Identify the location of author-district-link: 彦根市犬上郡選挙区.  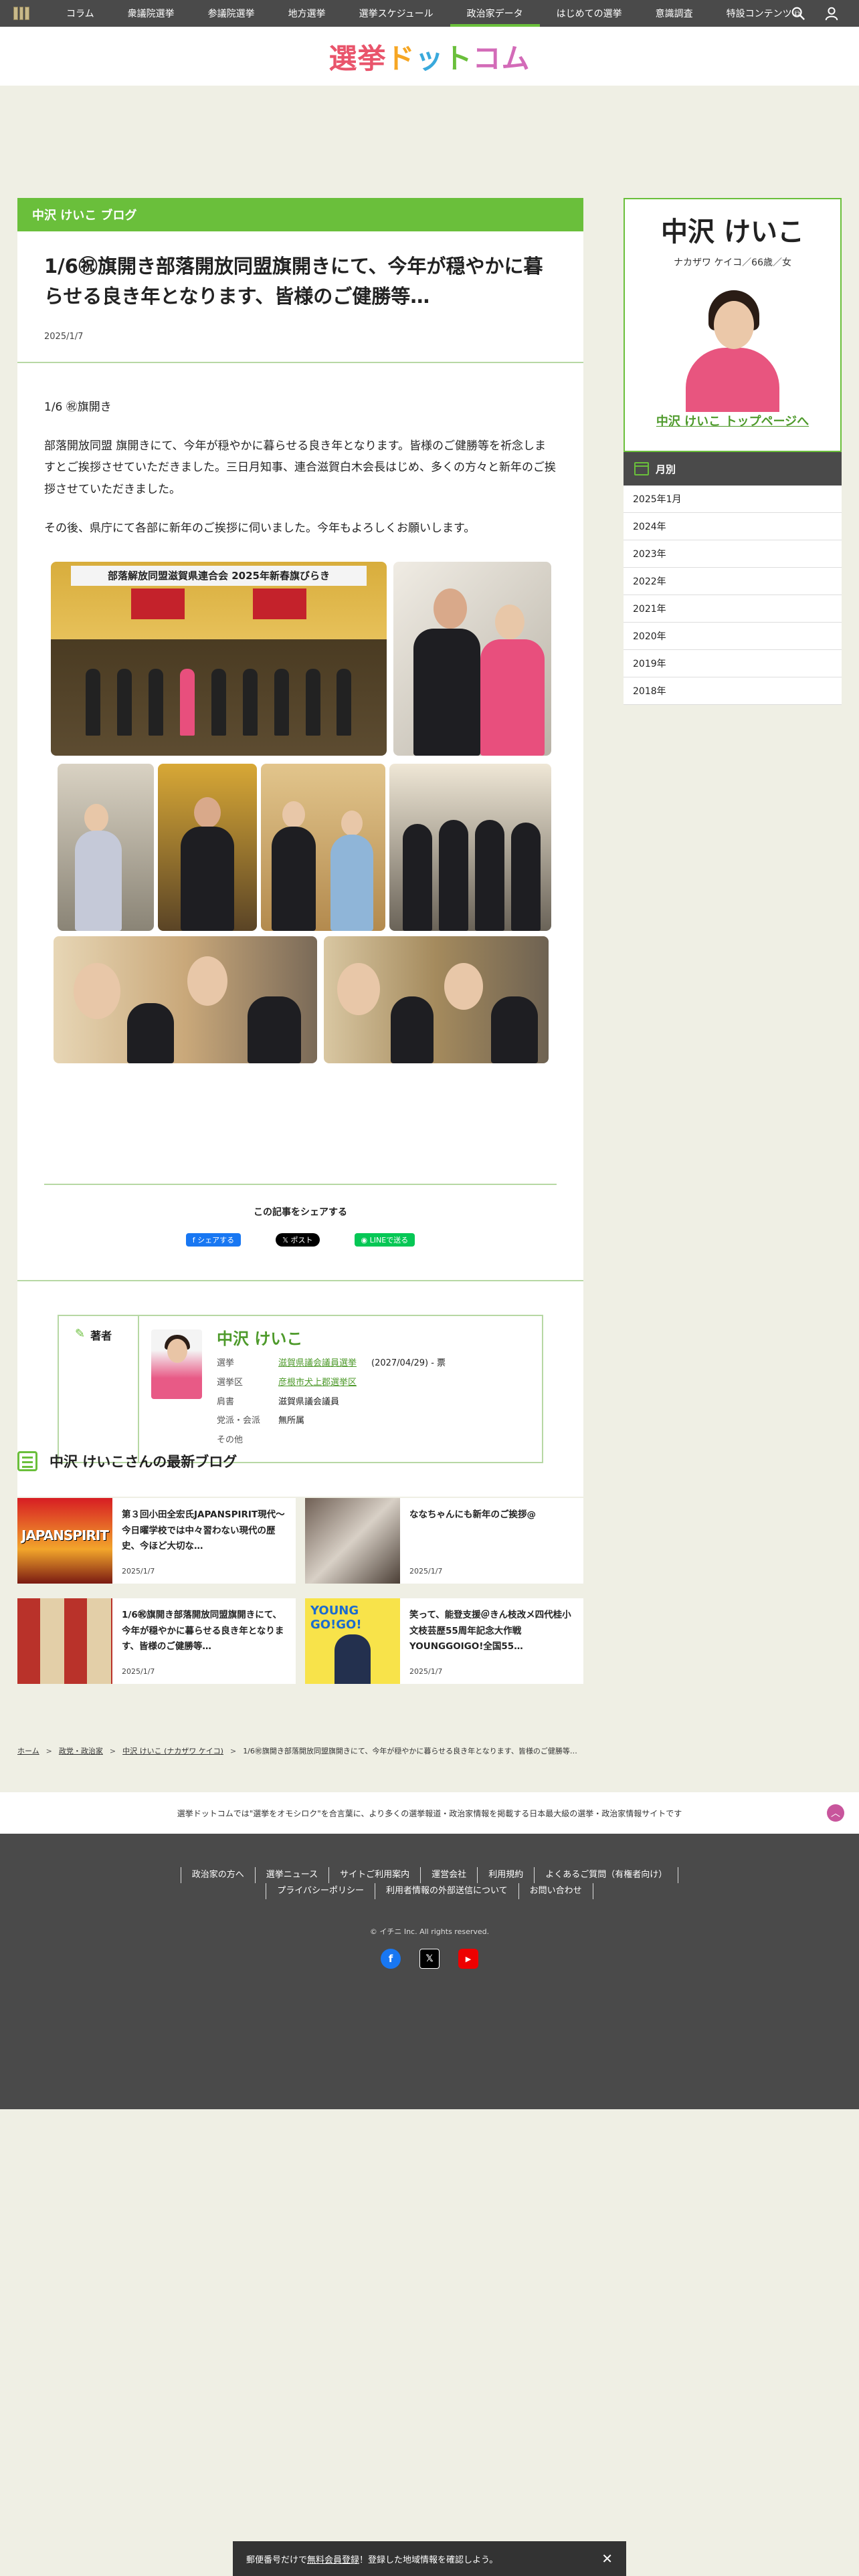
(318, 1383).